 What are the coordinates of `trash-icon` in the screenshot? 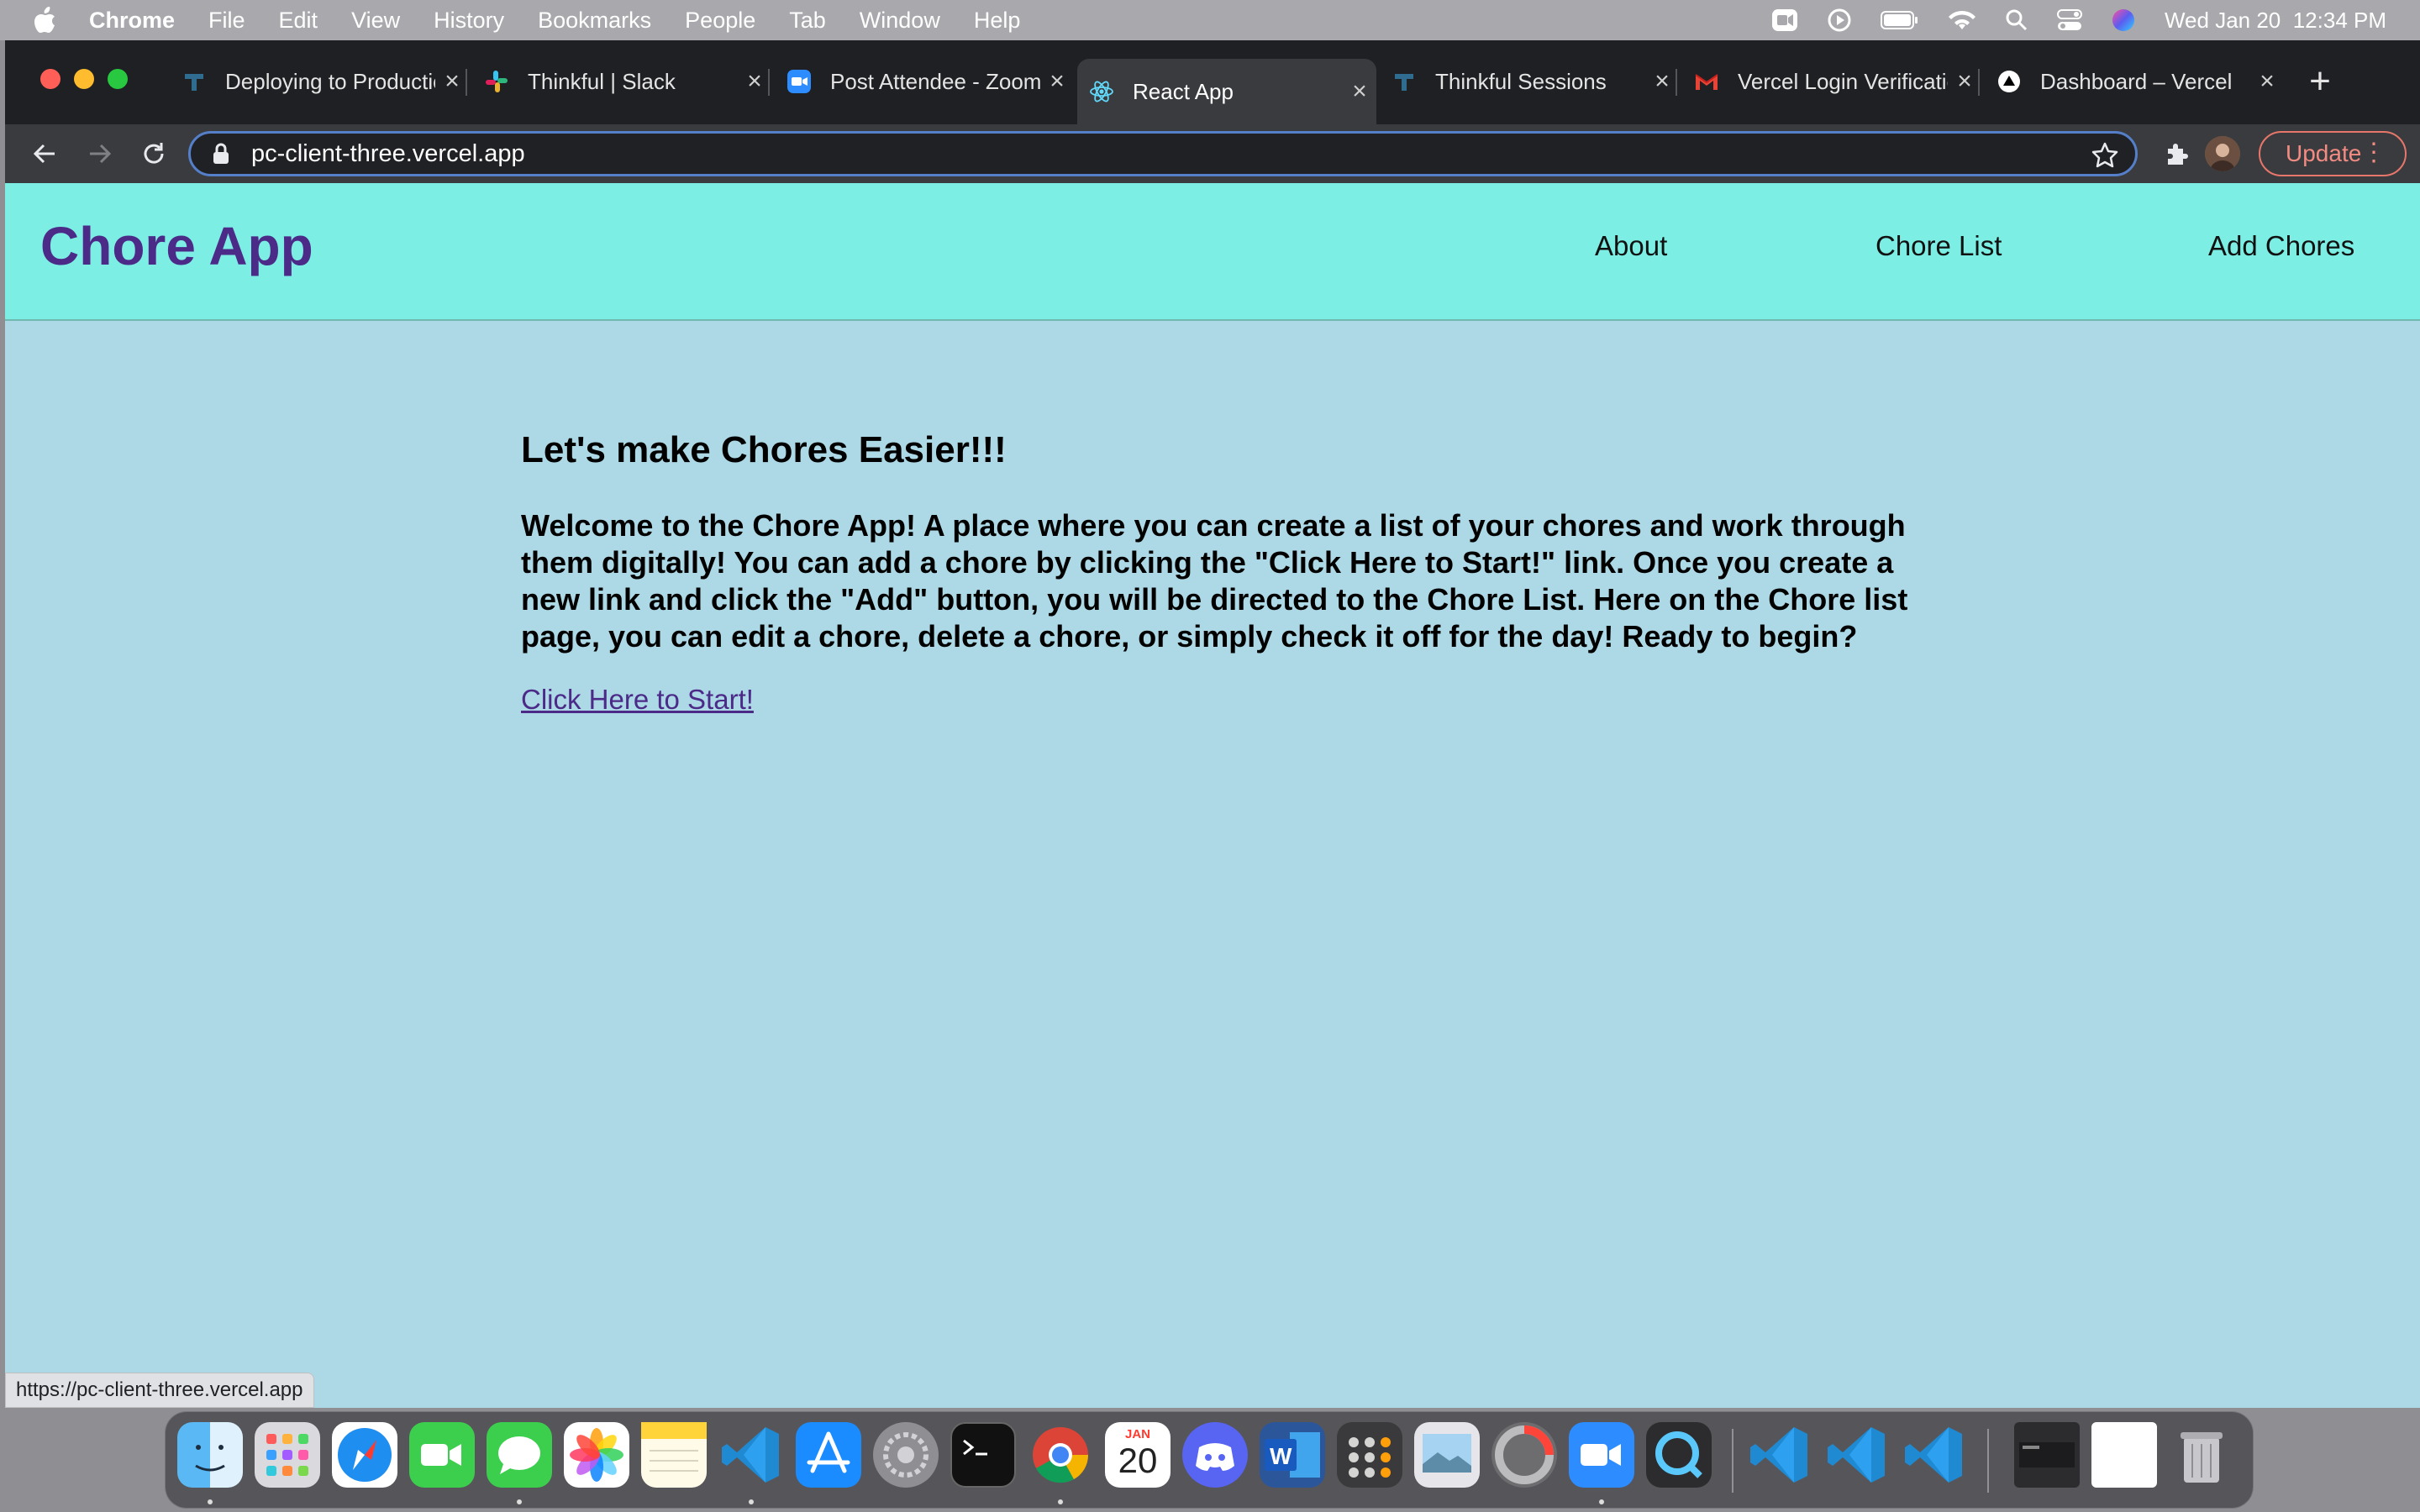 It's located at (2202, 1455).